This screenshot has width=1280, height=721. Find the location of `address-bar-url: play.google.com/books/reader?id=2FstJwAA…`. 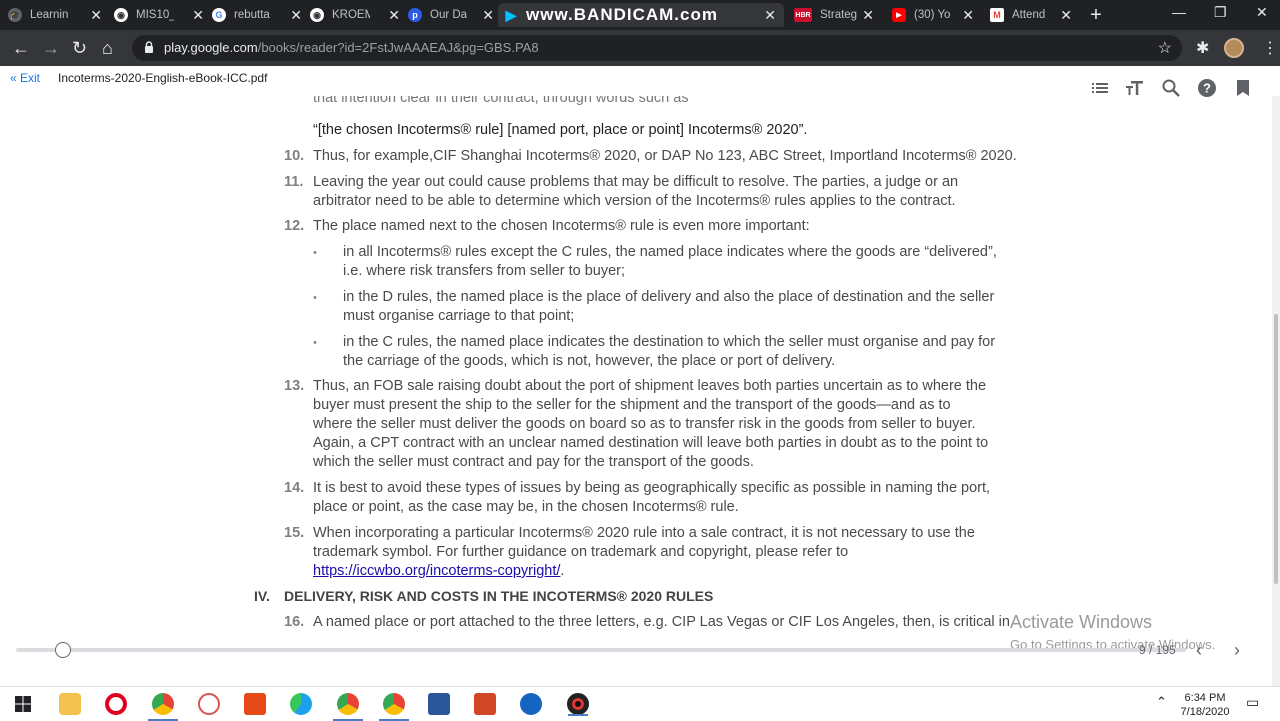

address-bar-url: play.google.com/books/reader?id=2FstJwAA… is located at coordinates (351, 47).